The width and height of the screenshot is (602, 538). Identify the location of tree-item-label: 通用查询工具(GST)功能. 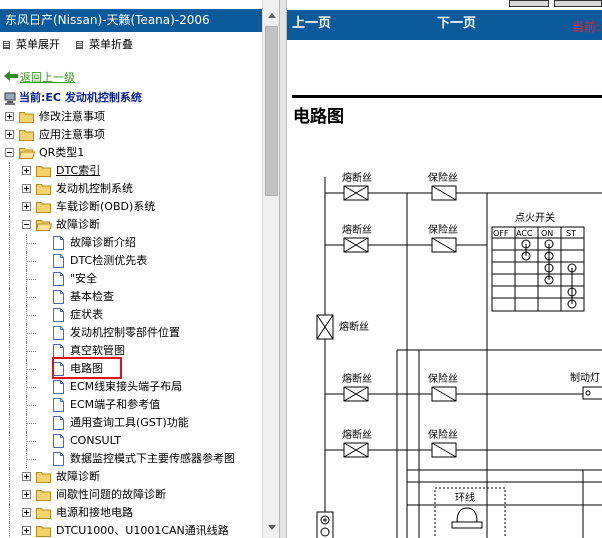
(129, 422).